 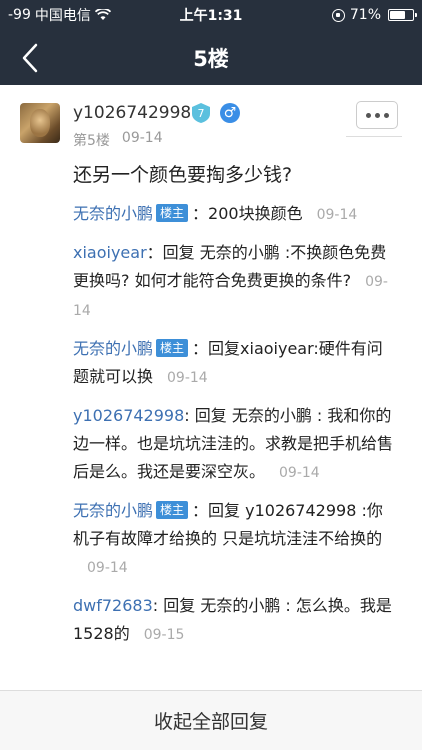 I want to click on page-title: 5楼, so click(x=211, y=58).